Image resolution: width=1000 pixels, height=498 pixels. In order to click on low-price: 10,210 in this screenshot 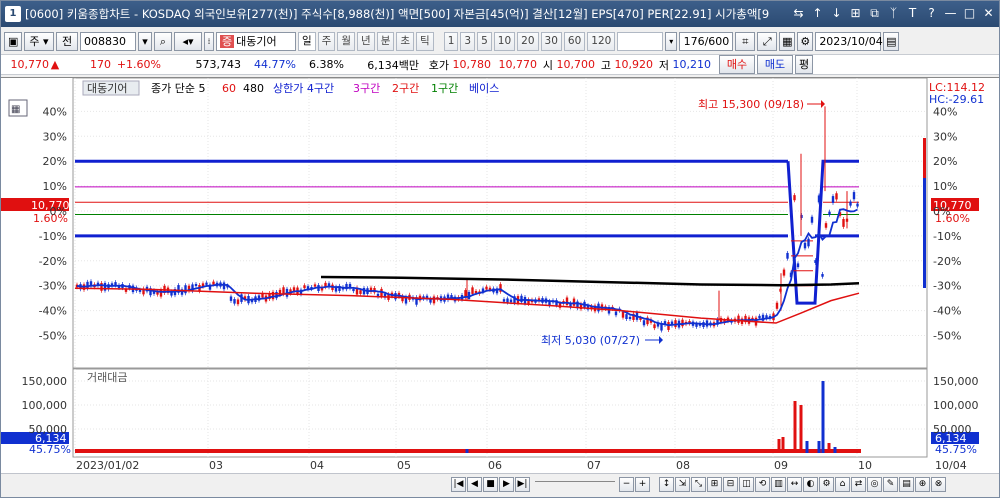, I will do `click(692, 64)`.